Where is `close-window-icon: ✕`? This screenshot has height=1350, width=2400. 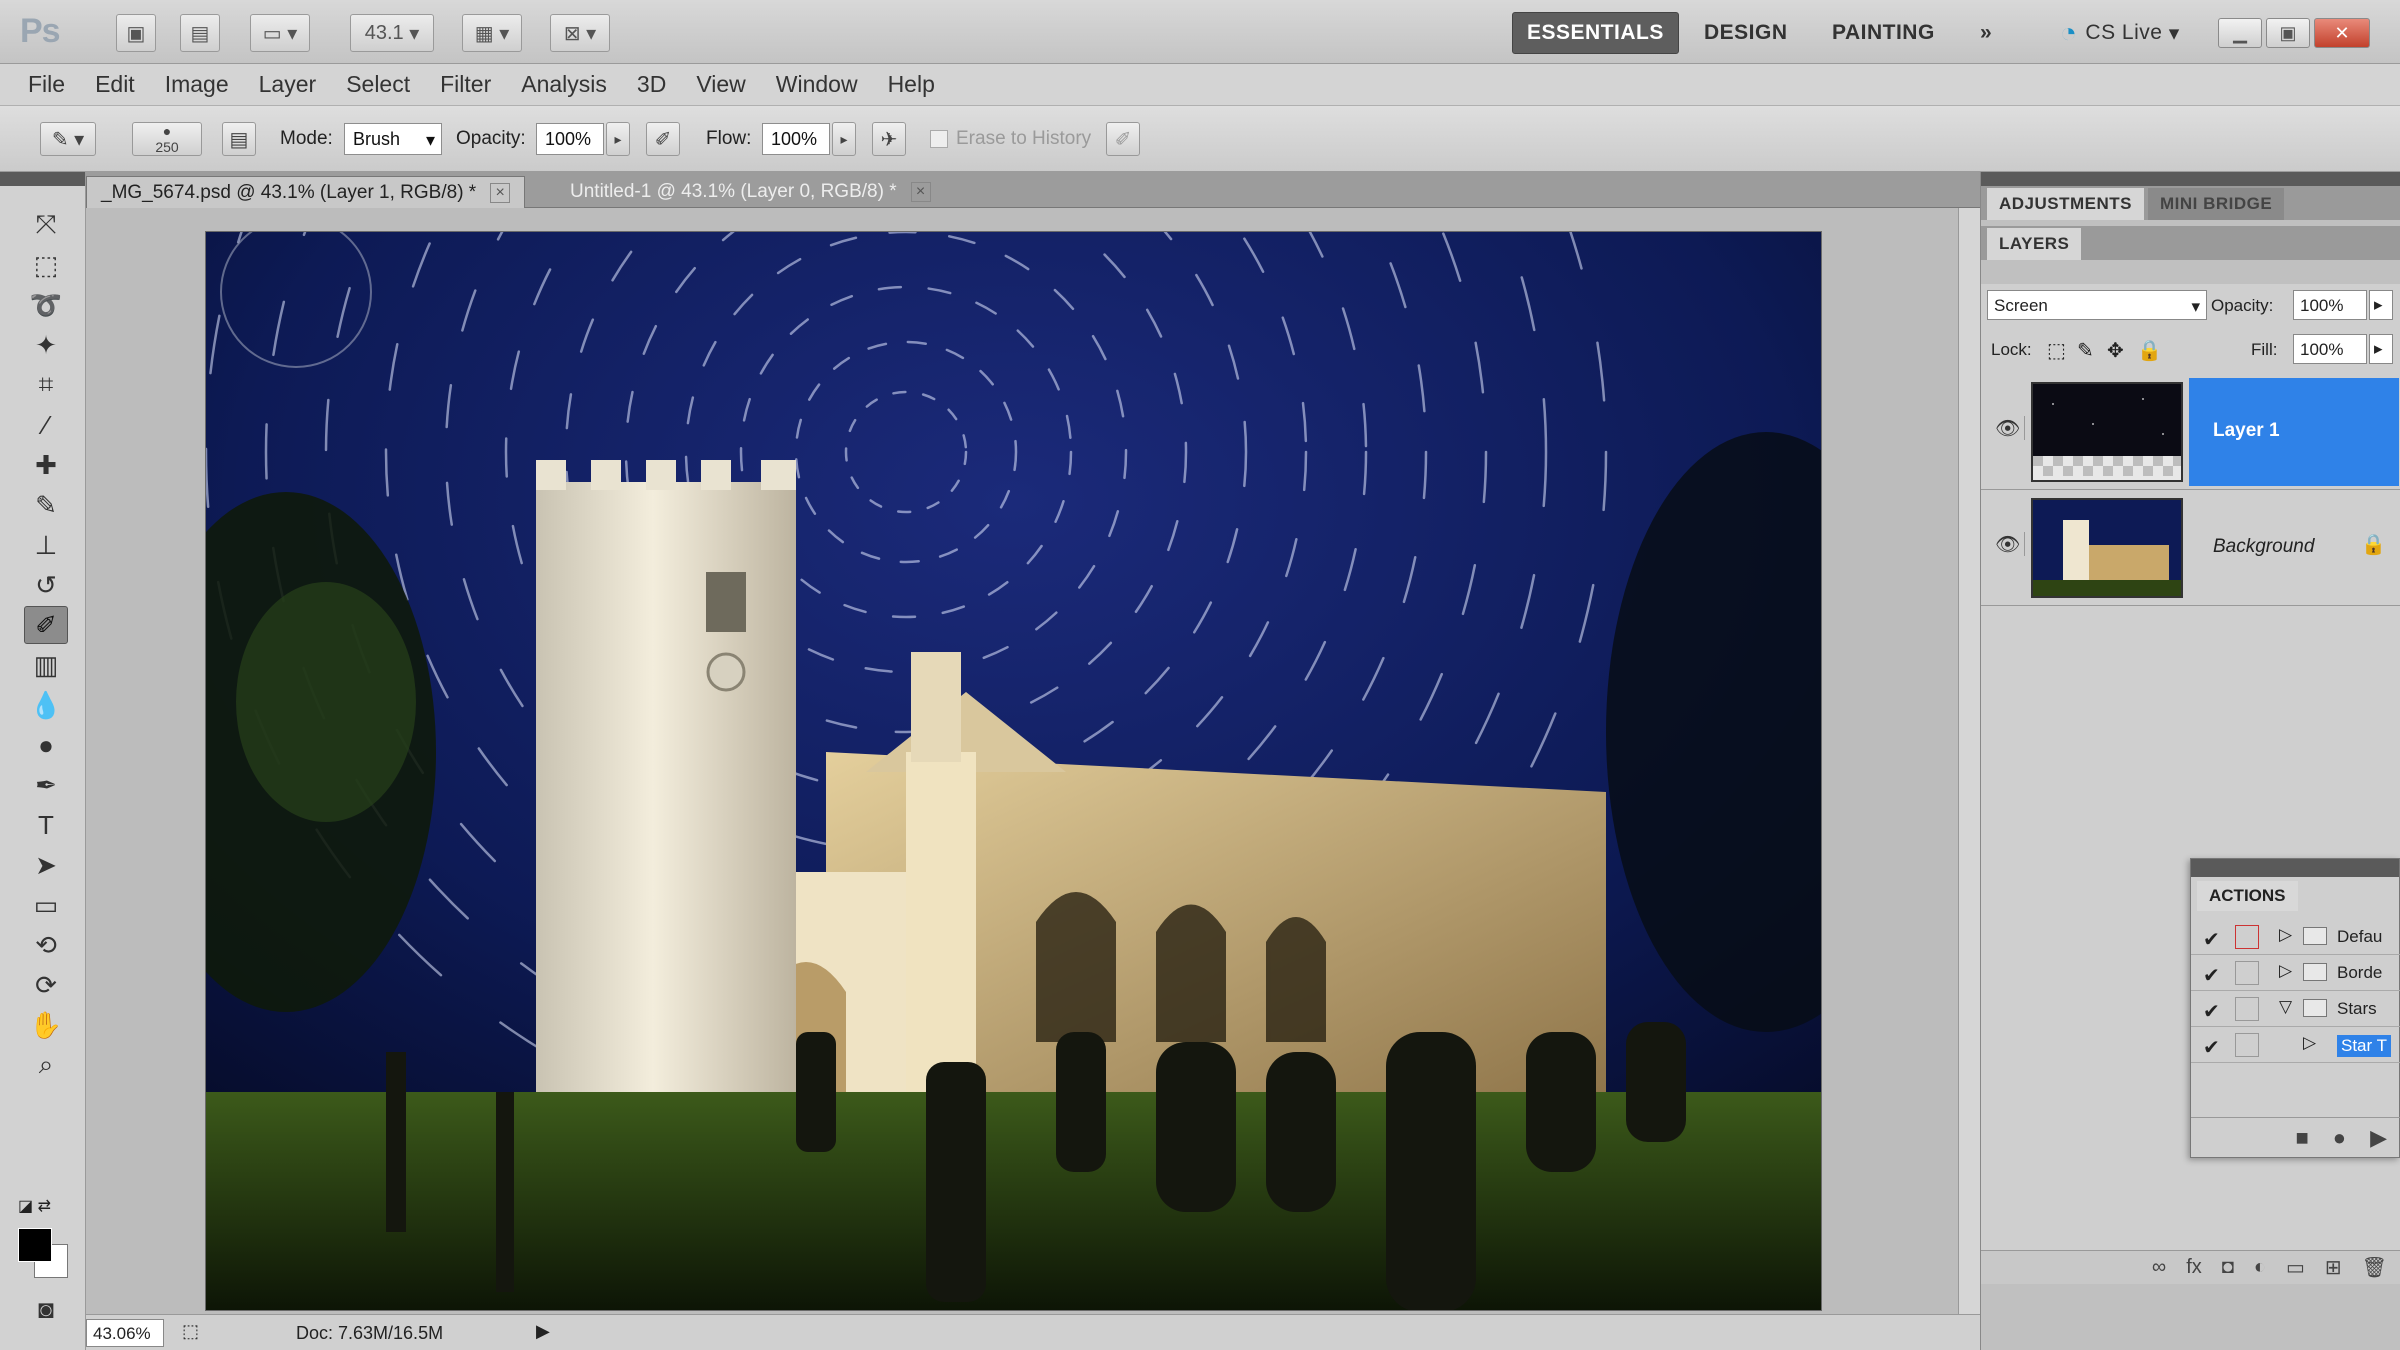
close-window-icon: ✕ is located at coordinates (2342, 33).